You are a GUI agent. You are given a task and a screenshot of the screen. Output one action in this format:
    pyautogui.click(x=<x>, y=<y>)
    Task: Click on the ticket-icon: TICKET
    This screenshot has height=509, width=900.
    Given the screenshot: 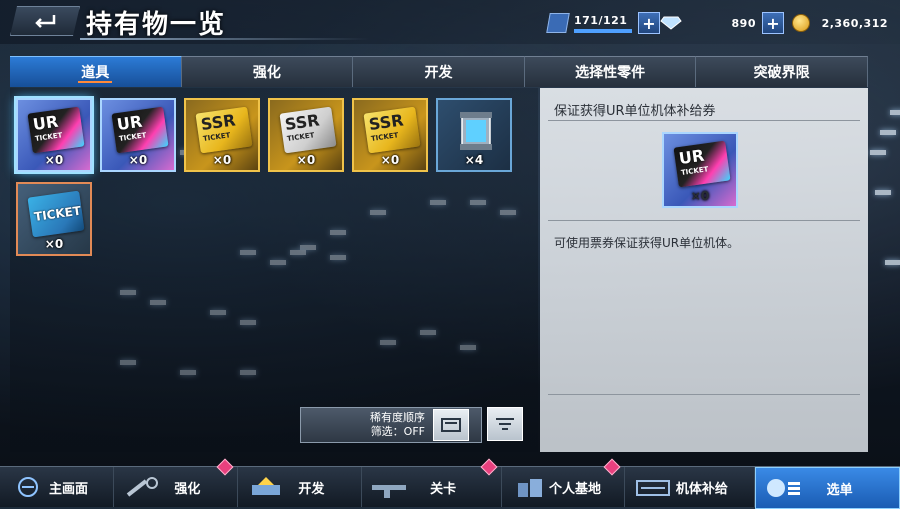 What is the action you would take?
    pyautogui.click(x=56, y=214)
    